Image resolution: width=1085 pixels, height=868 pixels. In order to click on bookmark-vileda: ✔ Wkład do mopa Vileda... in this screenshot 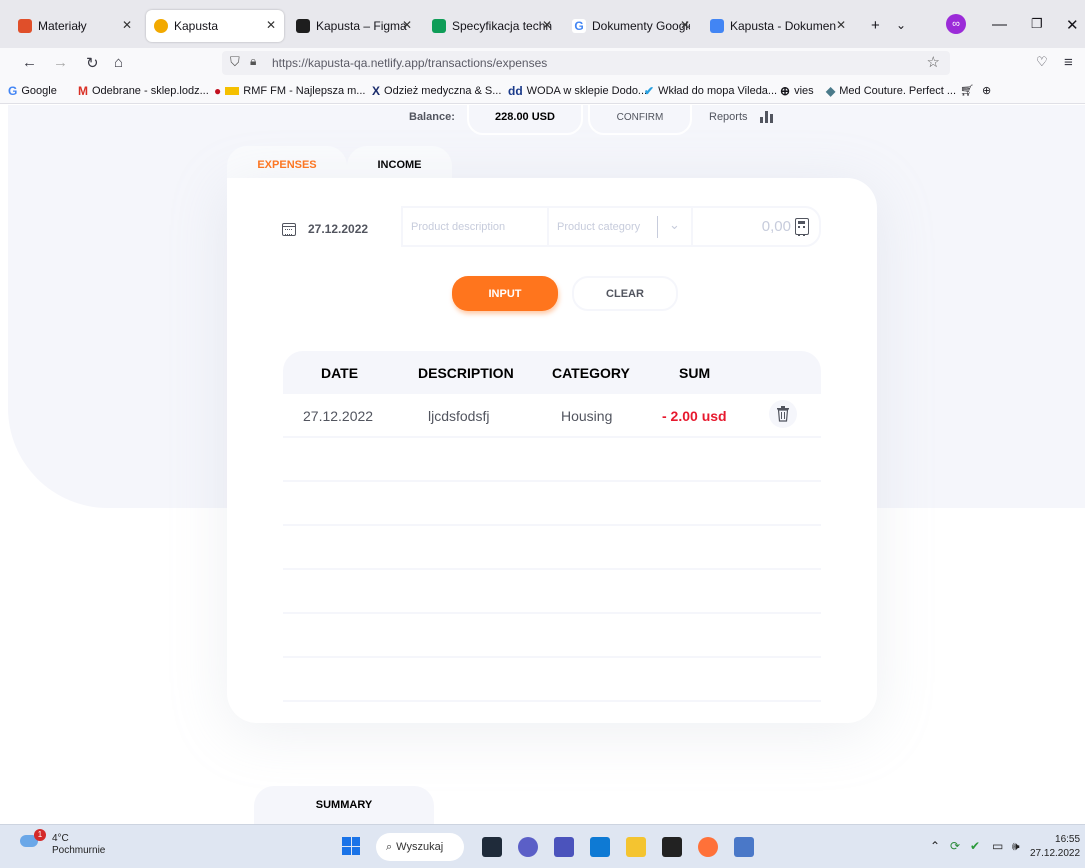, I will do `click(710, 91)`.